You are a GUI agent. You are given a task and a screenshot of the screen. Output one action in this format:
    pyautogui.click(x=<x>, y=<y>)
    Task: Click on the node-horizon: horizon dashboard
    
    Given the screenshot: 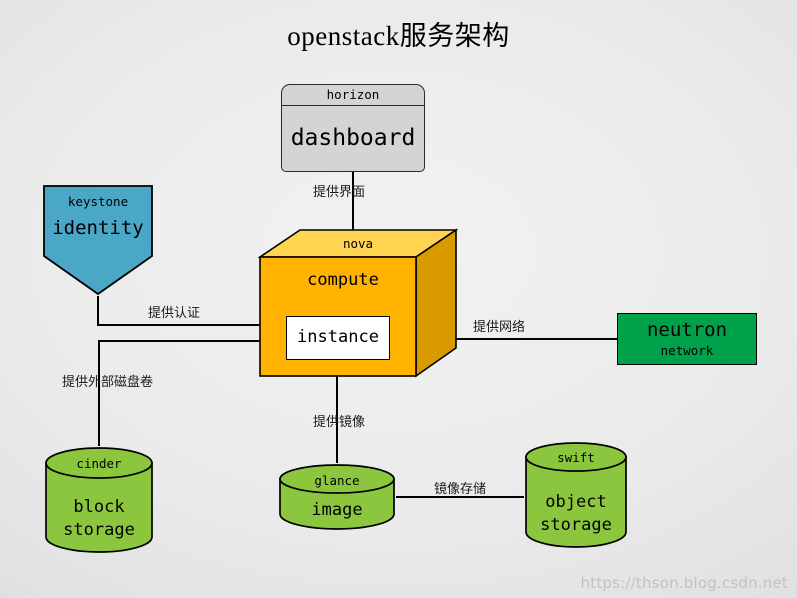 What is the action you would take?
    pyautogui.click(x=353, y=128)
    